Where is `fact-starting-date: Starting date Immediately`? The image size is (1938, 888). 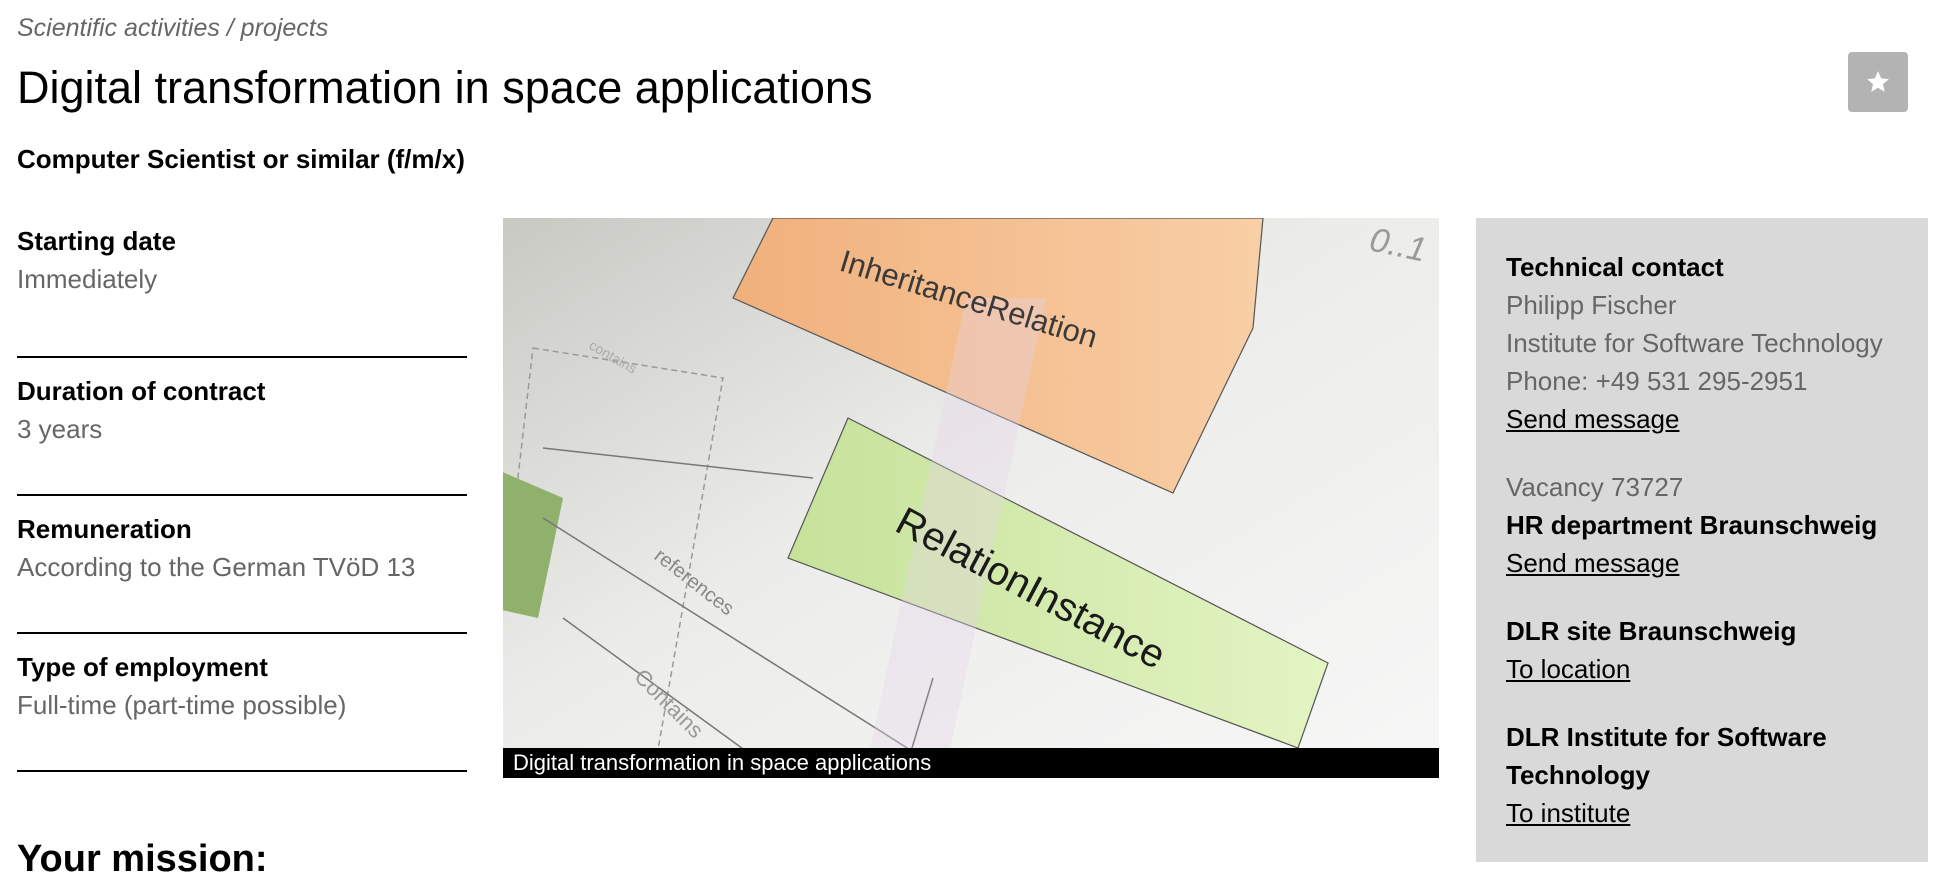 fact-starting-date: Starting date Immediately is located at coordinates (242, 289).